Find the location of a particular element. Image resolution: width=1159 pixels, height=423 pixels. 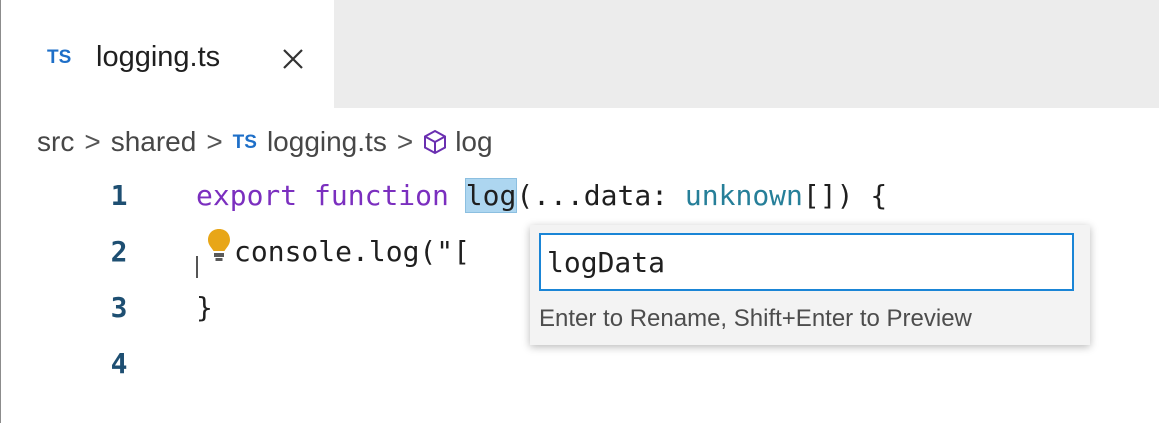

code-line: console.log("[ is located at coordinates (352, 252).